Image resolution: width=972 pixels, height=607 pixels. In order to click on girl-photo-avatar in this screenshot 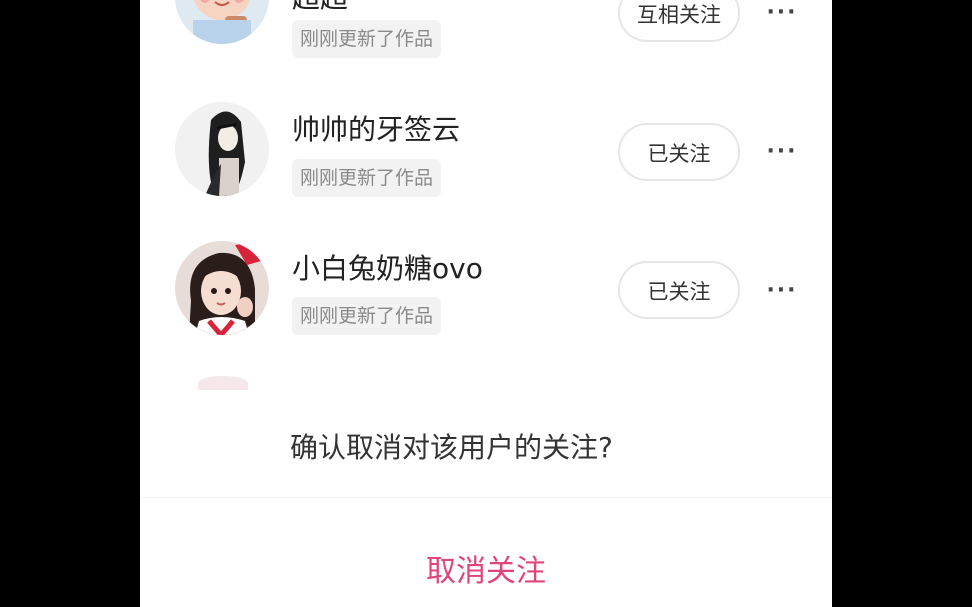, I will do `click(222, 288)`.